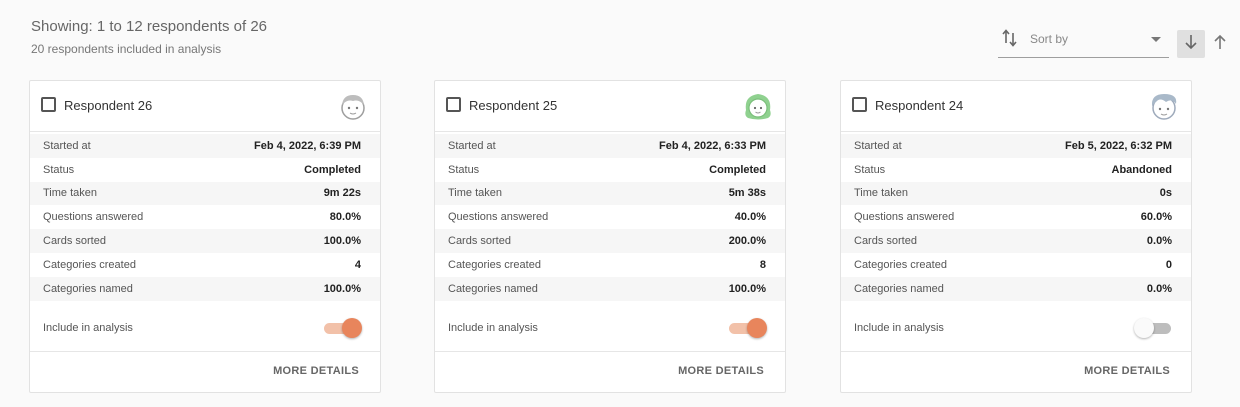  What do you see at coordinates (108, 105) in the screenshot?
I see `respondent-name: Respondent 26` at bounding box center [108, 105].